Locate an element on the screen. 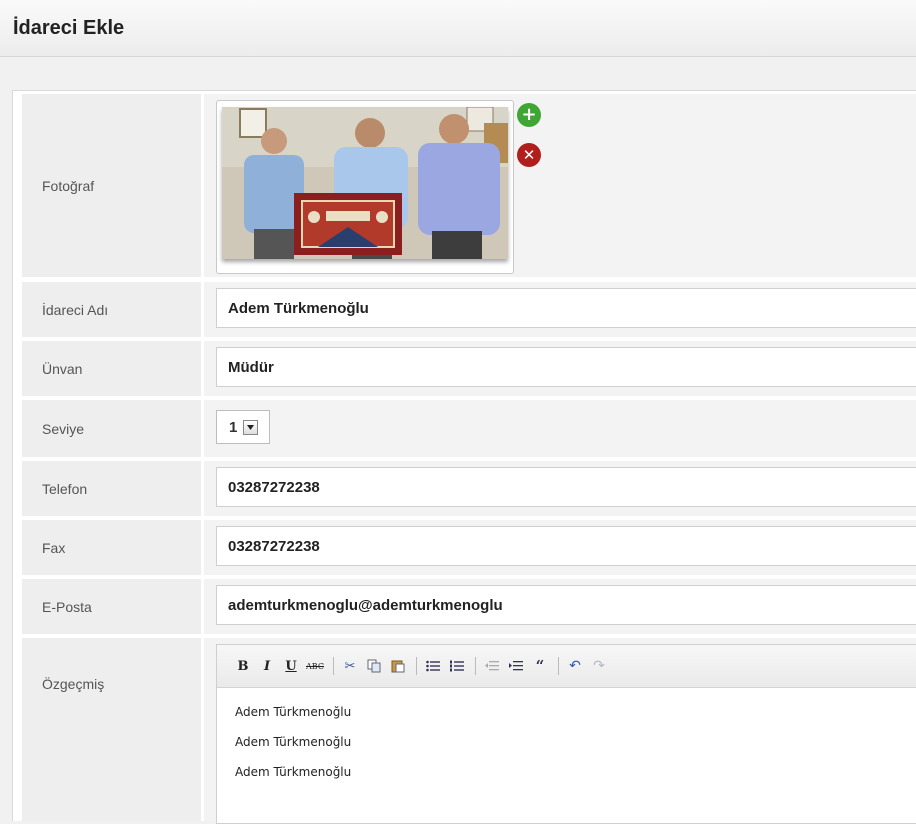  photo-label: Fotoğraf is located at coordinates (111, 185).